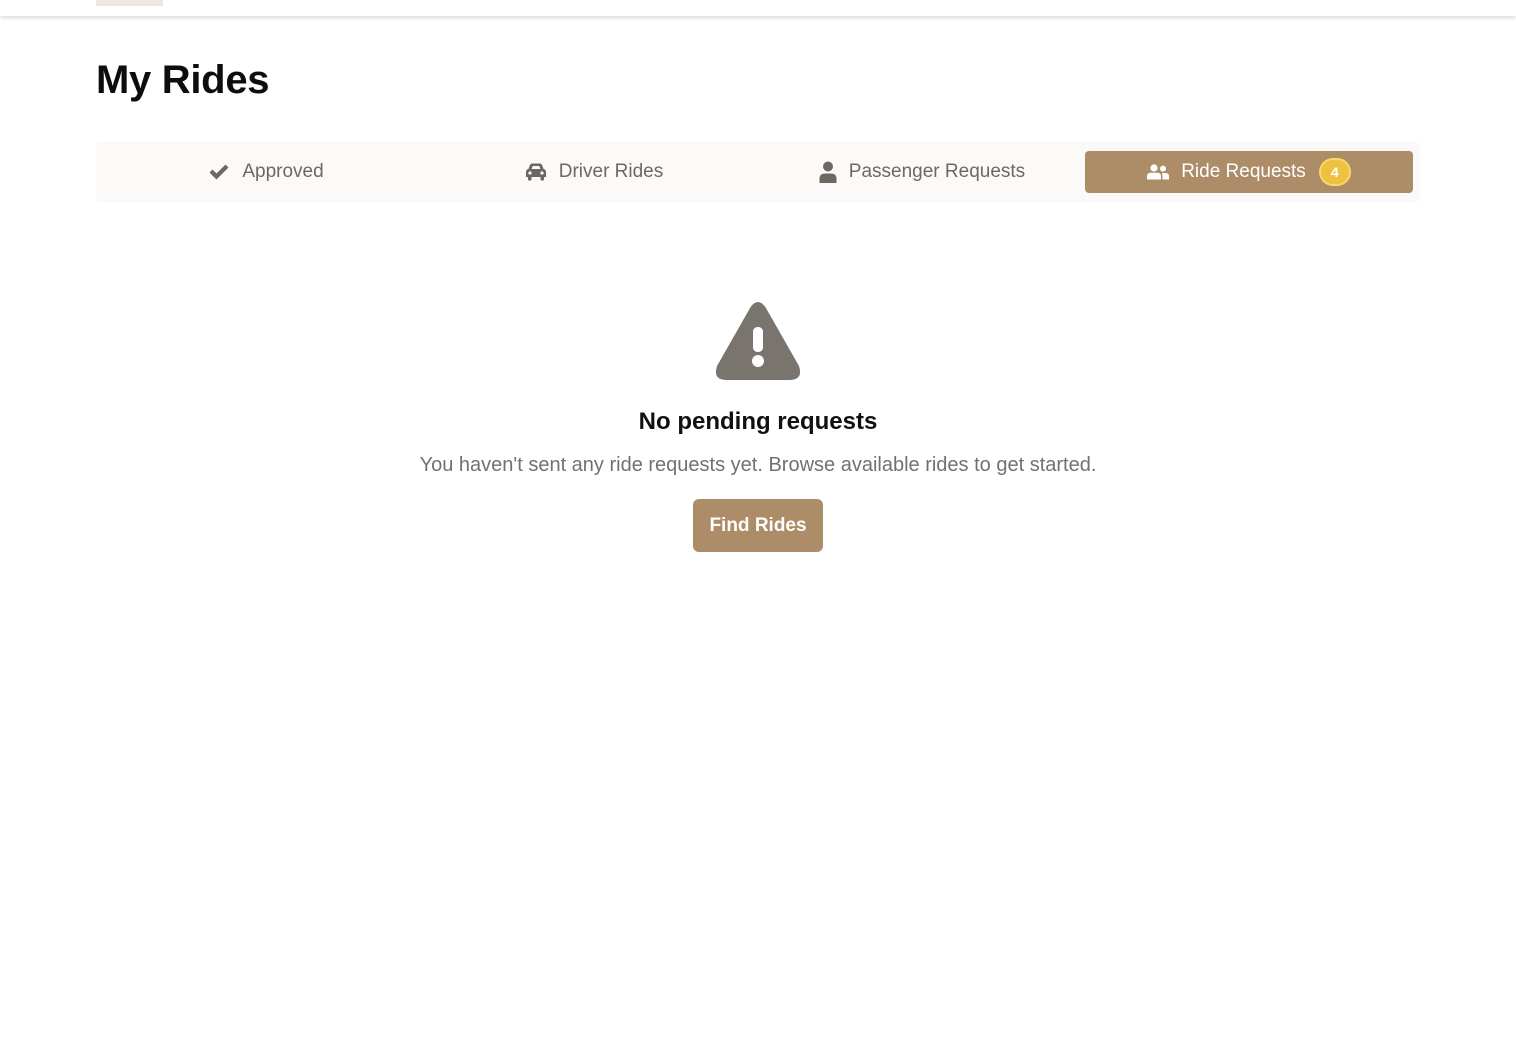 Image resolution: width=1516 pixels, height=1049 pixels. I want to click on empty-state-title: No pending requests, so click(758, 421).